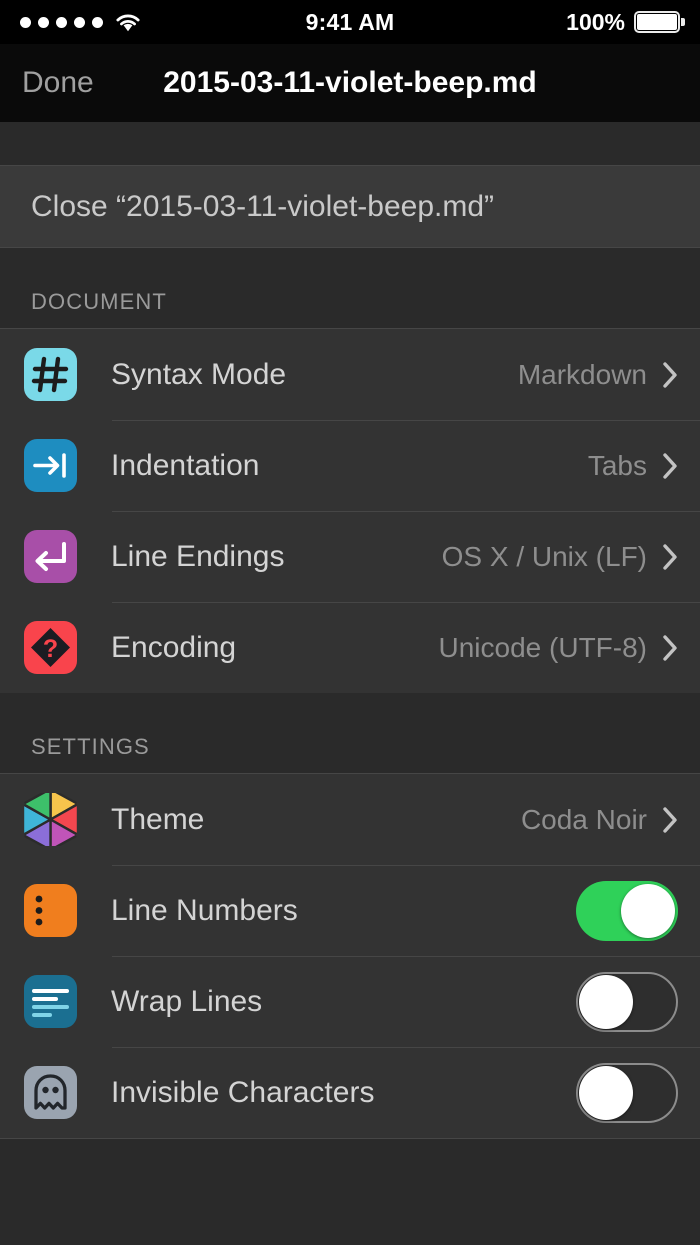 This screenshot has height=1245, width=700. What do you see at coordinates (350, 1192) in the screenshot?
I see `bottom-spacer` at bounding box center [350, 1192].